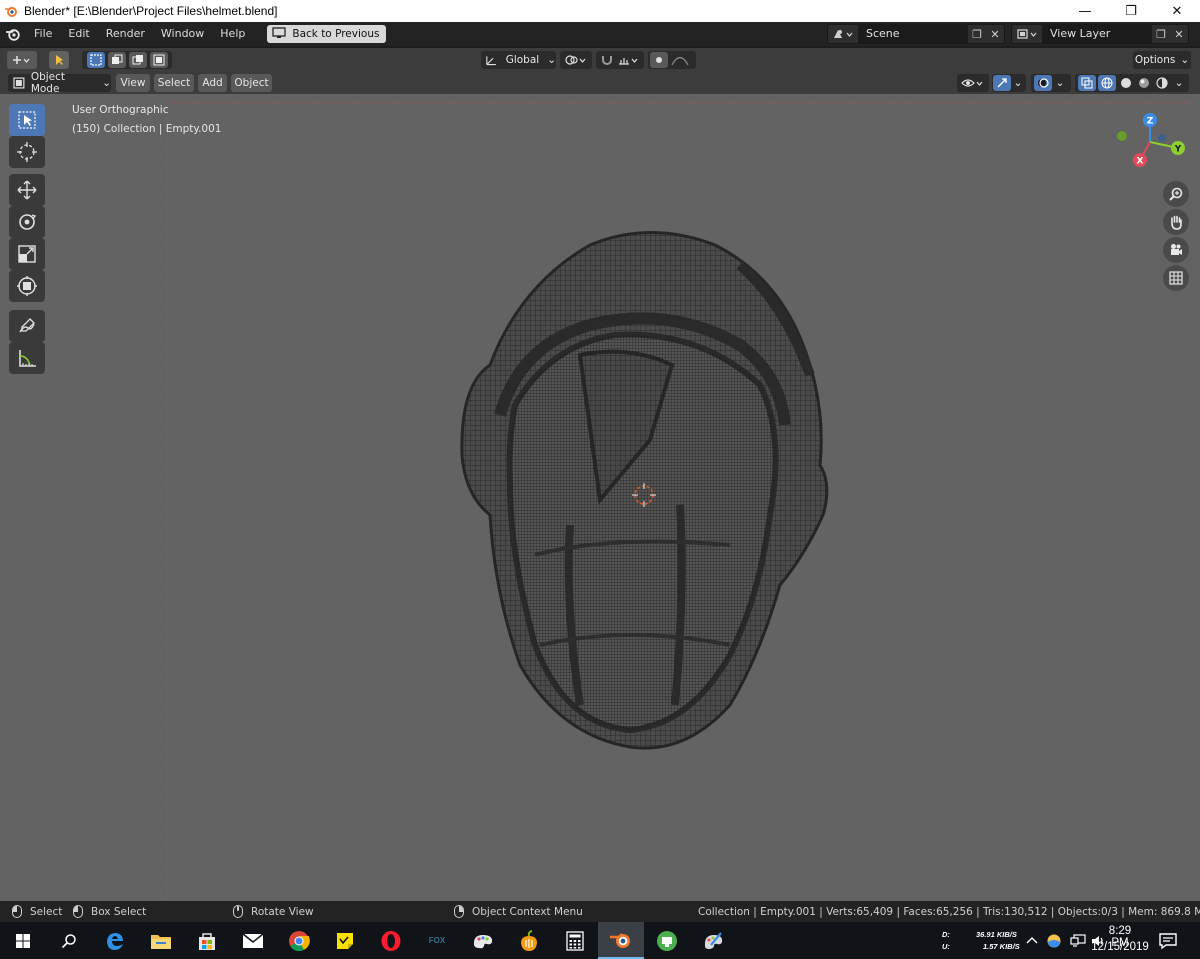 This screenshot has width=1200, height=959. Describe the element at coordinates (1097, 34) in the screenshot. I see `view-layer-name-field: View Layer` at that location.